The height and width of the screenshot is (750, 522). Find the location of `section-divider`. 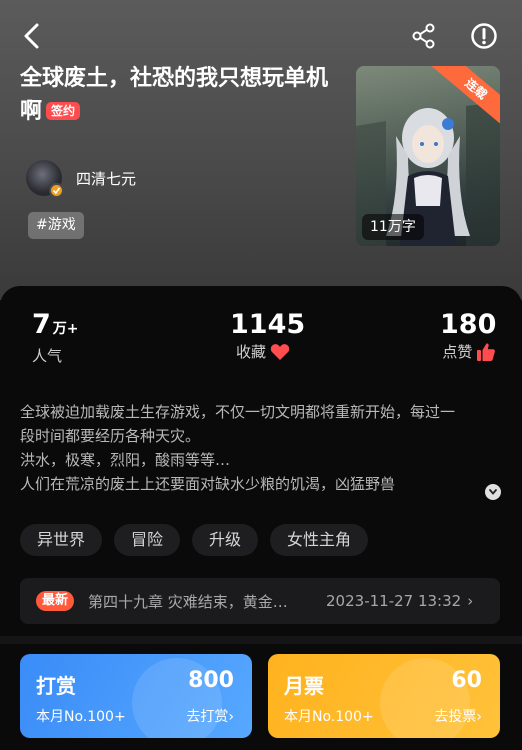

section-divider is located at coordinates (261, 640).